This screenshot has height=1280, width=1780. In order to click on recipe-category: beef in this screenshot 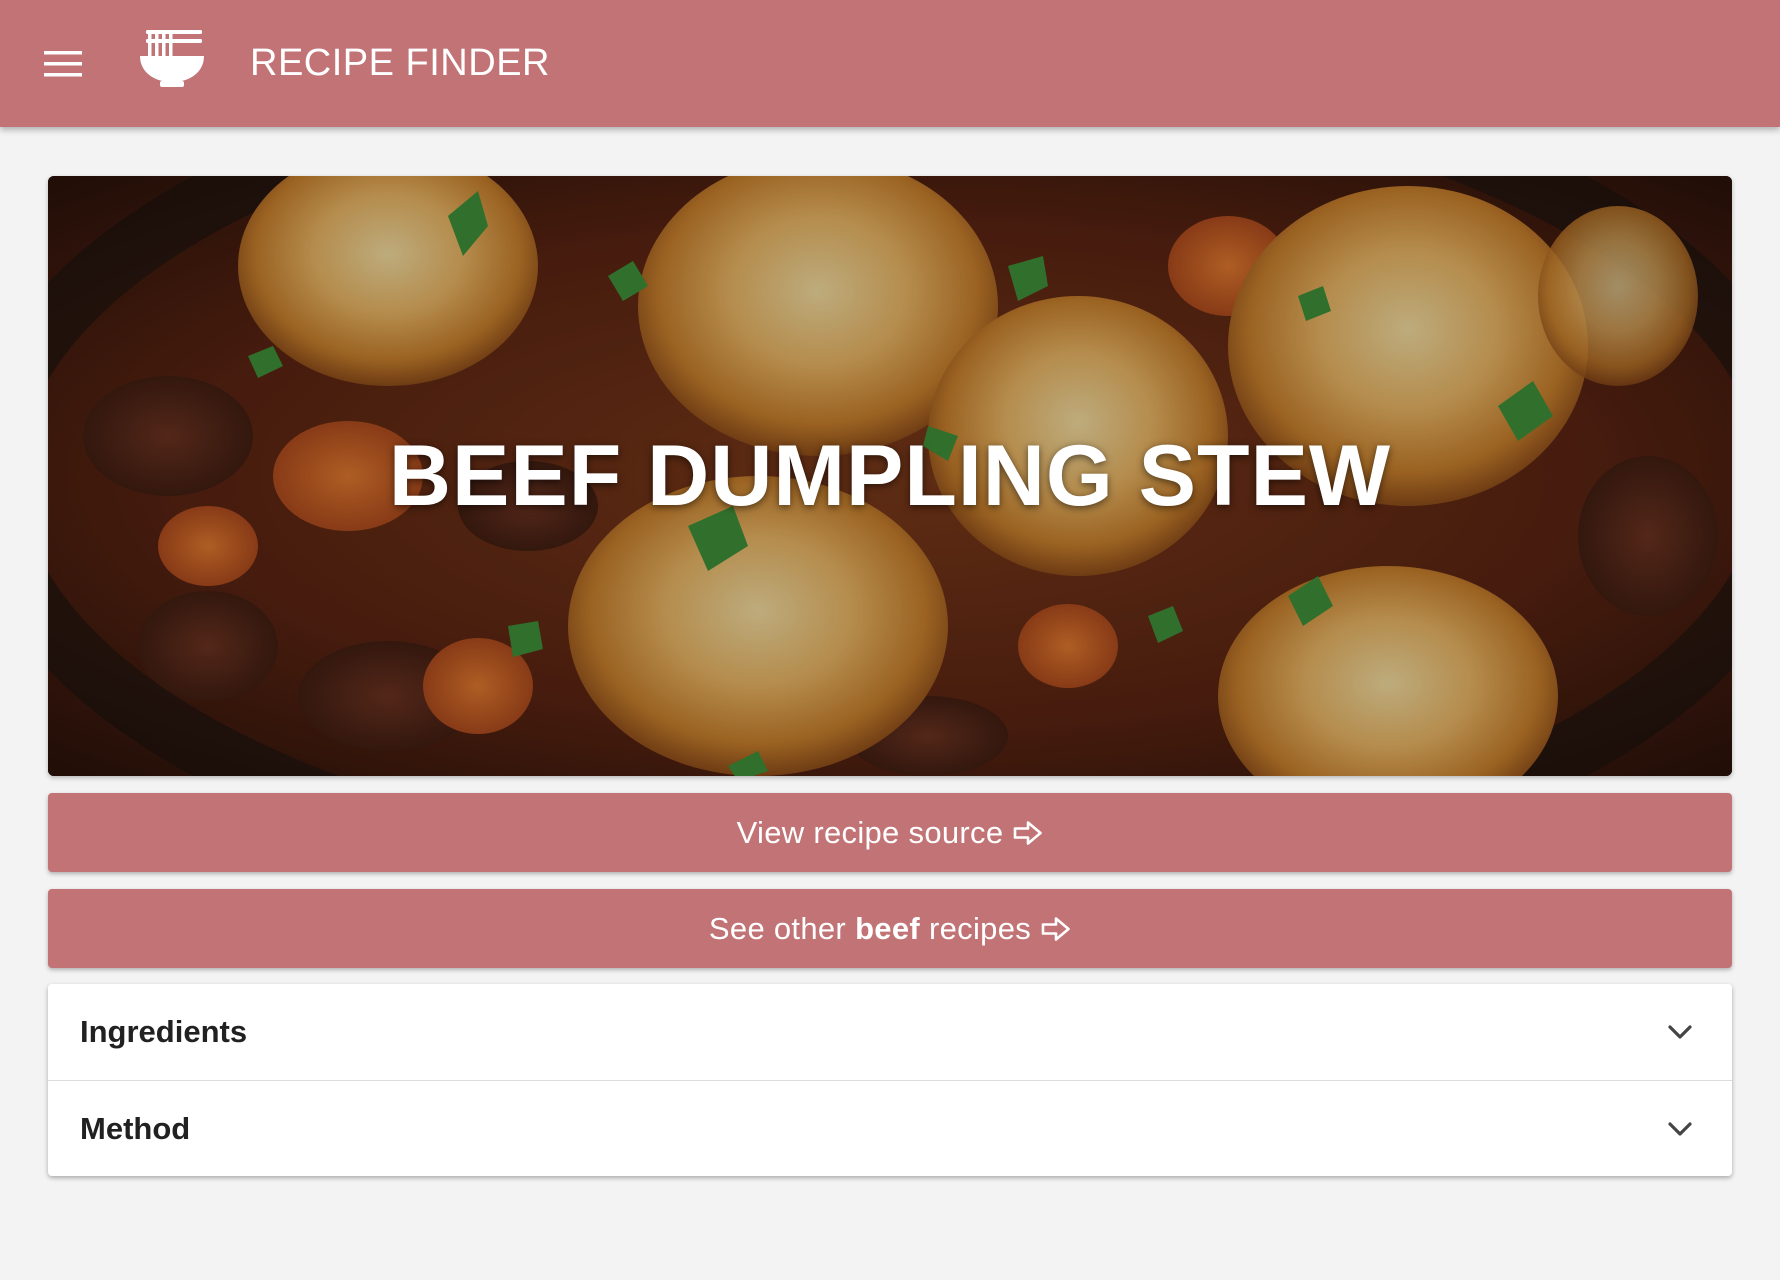, I will do `click(888, 928)`.